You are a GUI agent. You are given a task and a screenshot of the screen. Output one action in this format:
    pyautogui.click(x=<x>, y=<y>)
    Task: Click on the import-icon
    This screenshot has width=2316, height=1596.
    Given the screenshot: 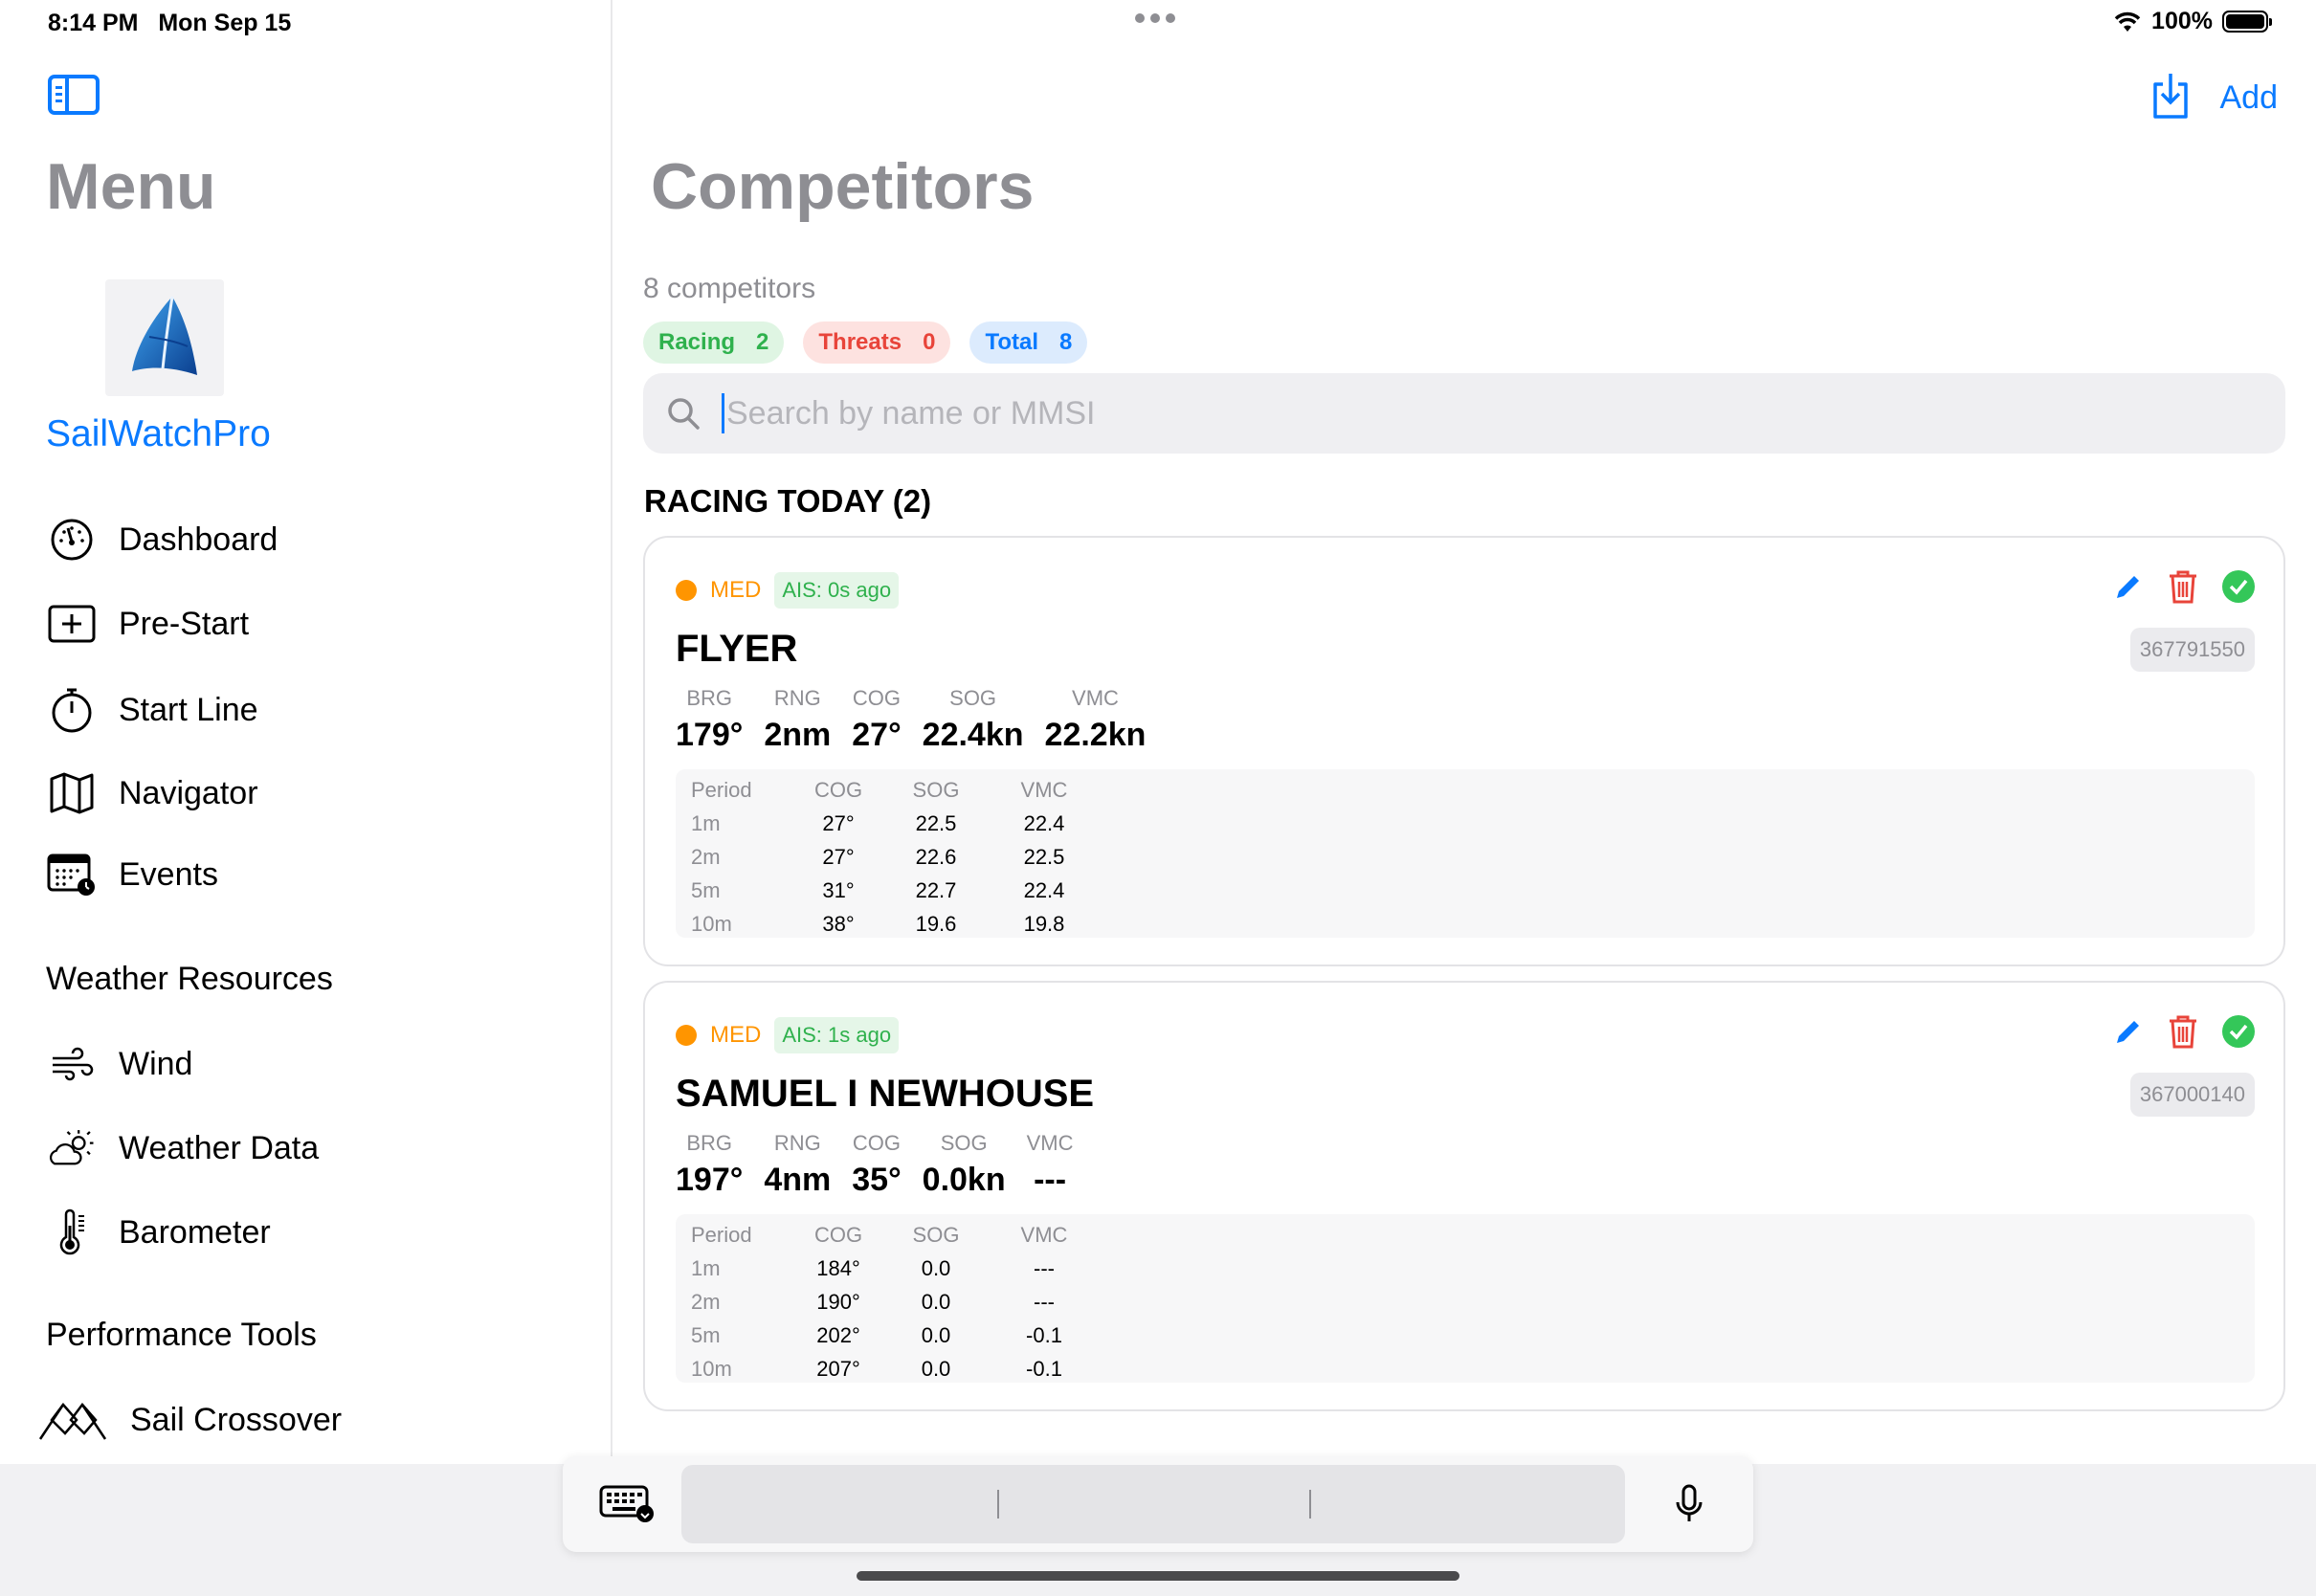 What is the action you would take?
    pyautogui.click(x=2170, y=98)
    